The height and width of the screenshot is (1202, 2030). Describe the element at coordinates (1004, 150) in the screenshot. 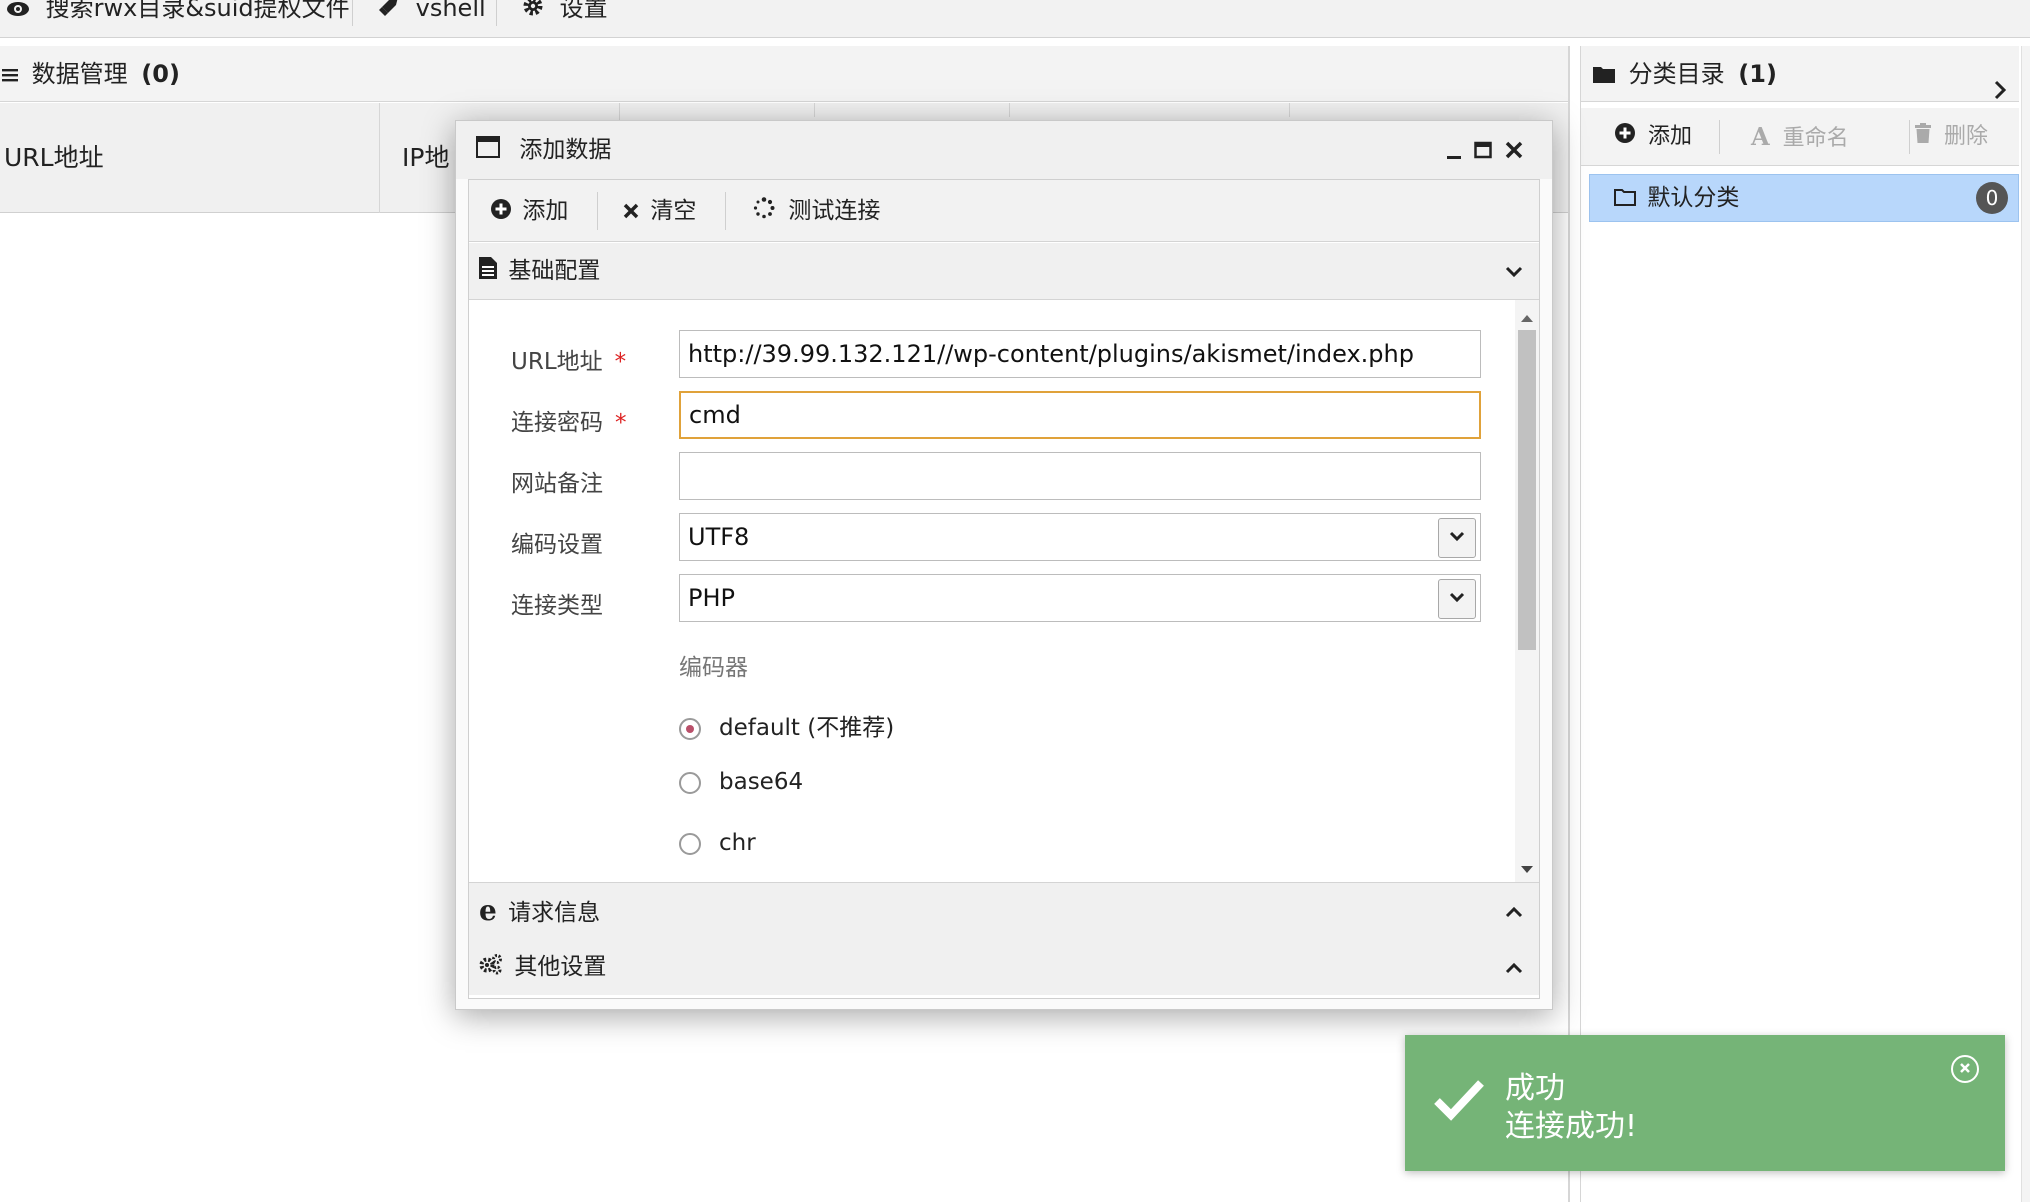

I see `dialog-title-bar: 添加数据` at that location.